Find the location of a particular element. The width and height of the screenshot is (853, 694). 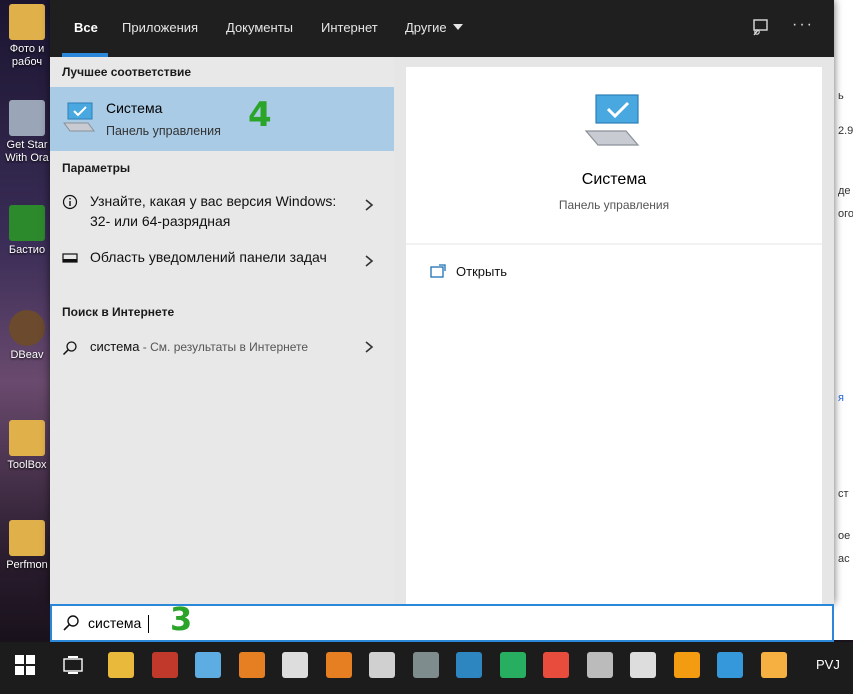

computer-app-icon is located at coordinates (730, 665).